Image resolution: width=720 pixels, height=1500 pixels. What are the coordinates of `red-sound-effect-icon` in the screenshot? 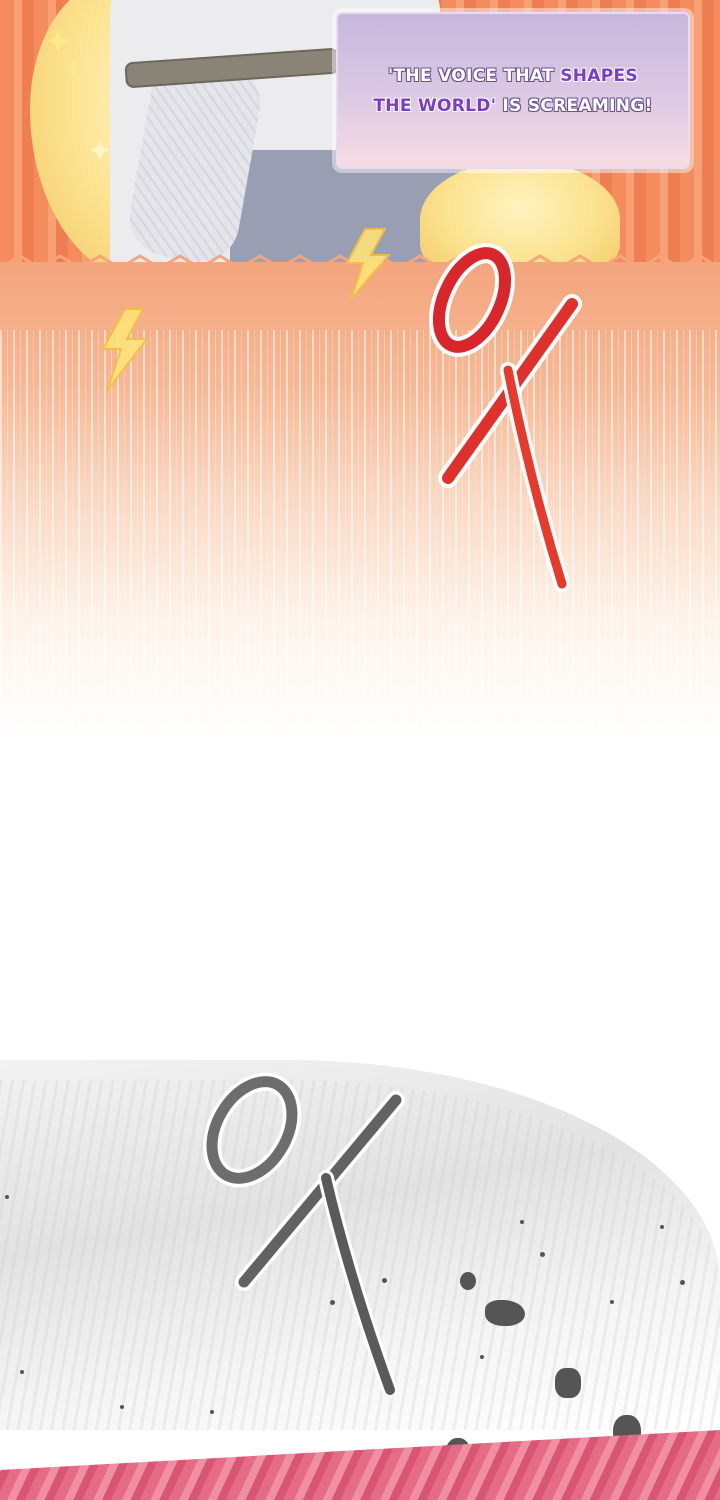 It's located at (505, 417).